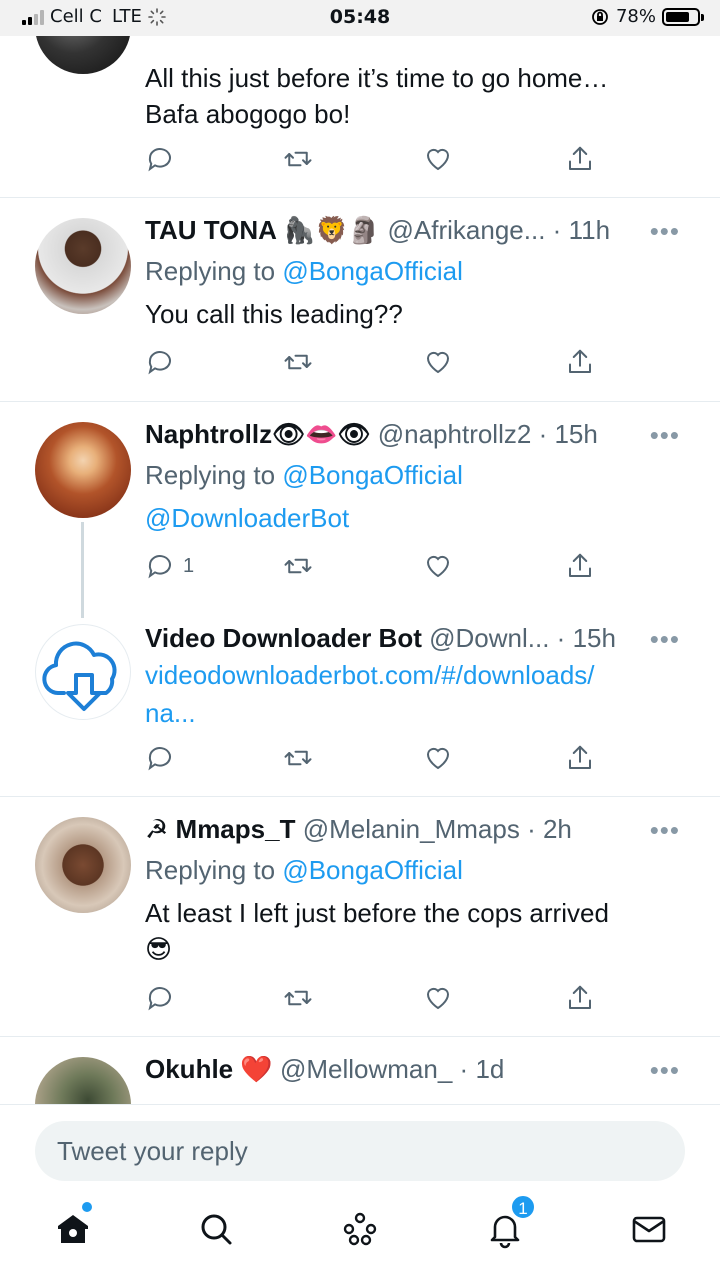  I want to click on tab-search, so click(216, 1229).